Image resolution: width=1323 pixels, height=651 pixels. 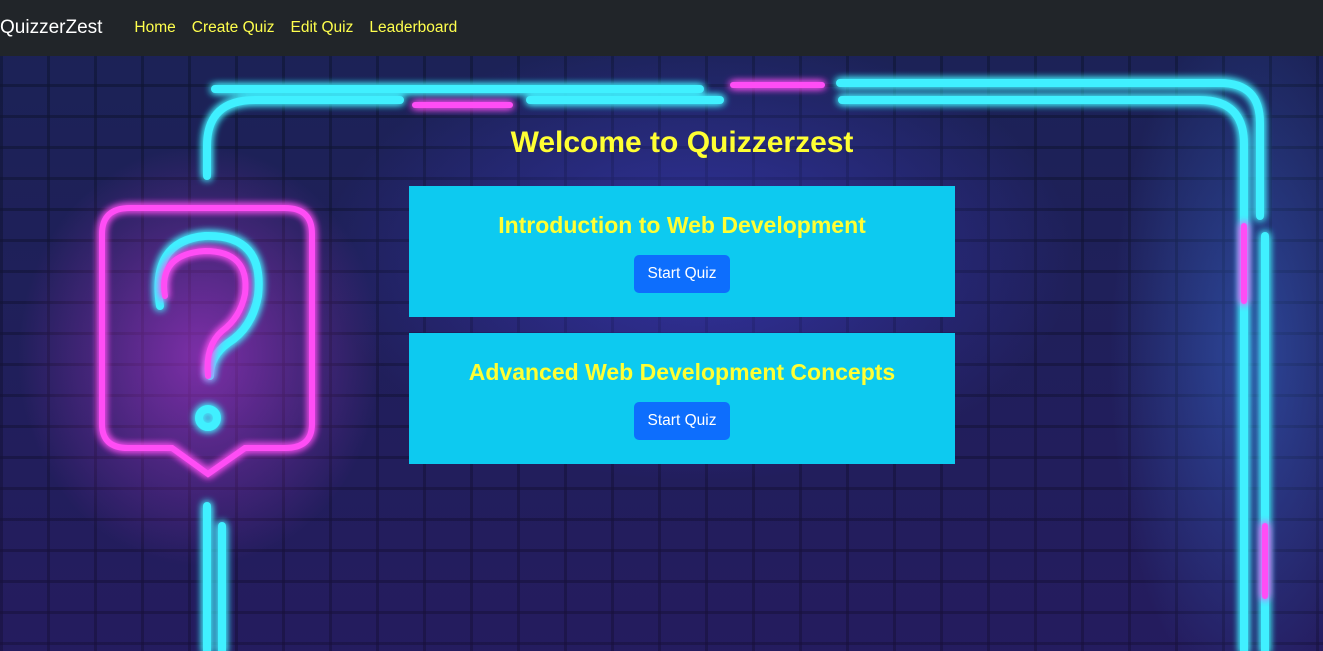 I want to click on nav-link-leaderboard: Leaderboard, so click(x=413, y=28).